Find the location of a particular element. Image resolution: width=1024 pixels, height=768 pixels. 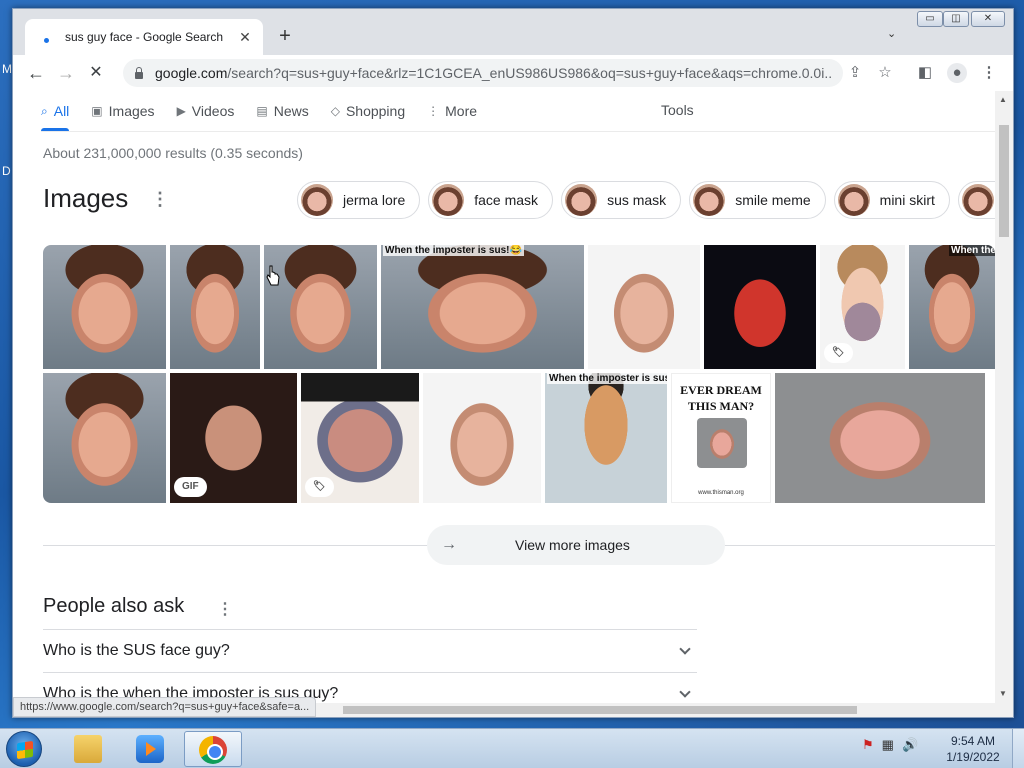

desktop-icon-label: M is located at coordinates (7, 69).